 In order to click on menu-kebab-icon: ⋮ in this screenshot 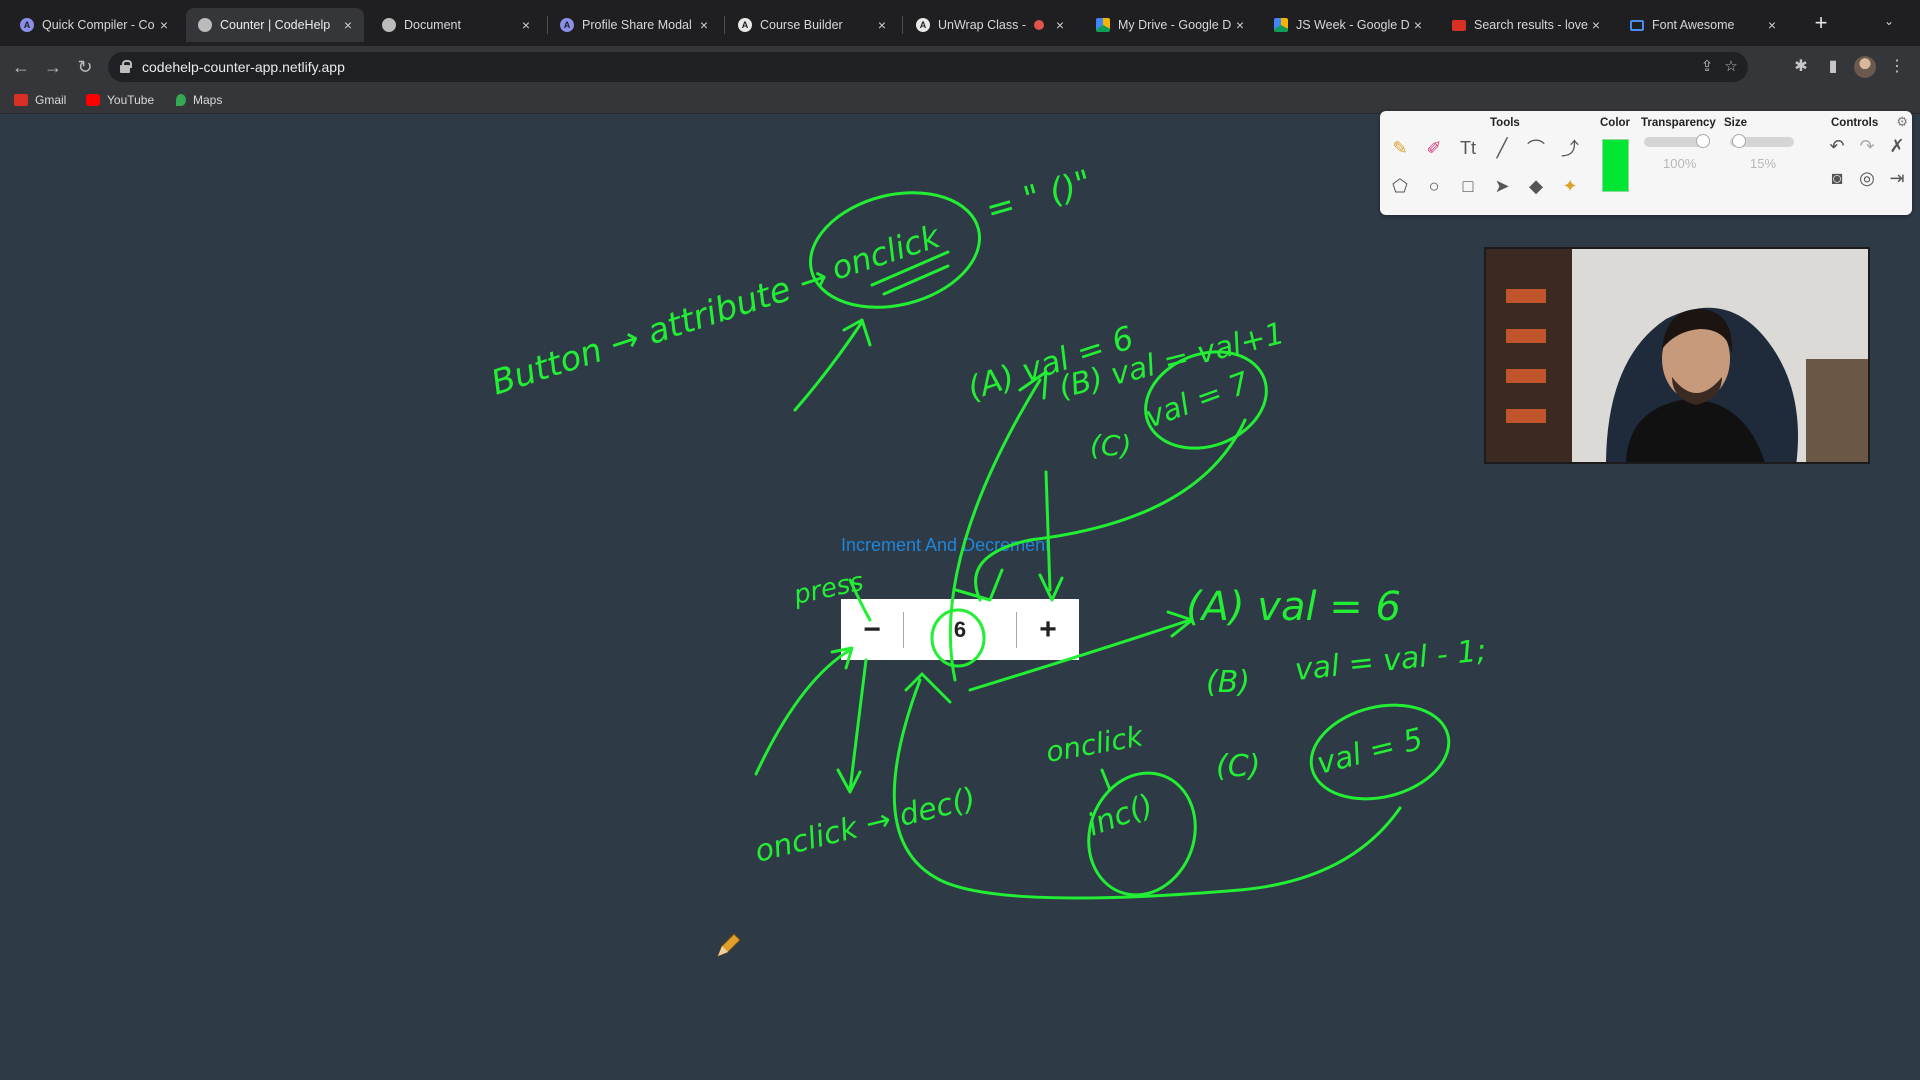, I will do `click(1897, 67)`.